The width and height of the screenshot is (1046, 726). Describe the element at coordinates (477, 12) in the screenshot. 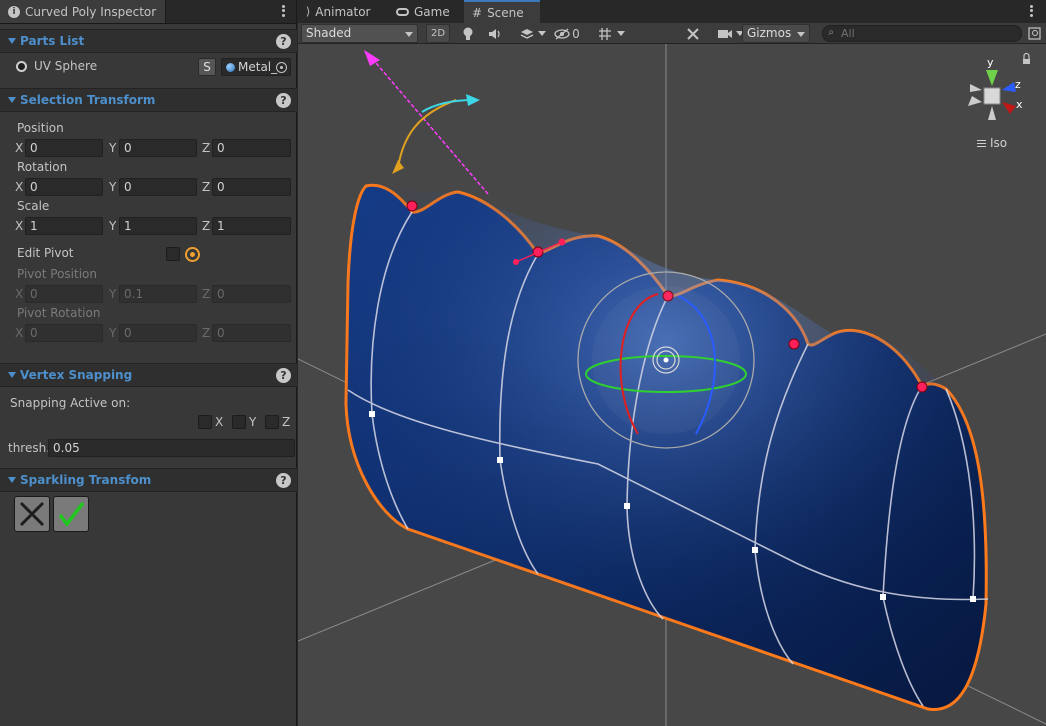

I see `grid-icon: #` at that location.